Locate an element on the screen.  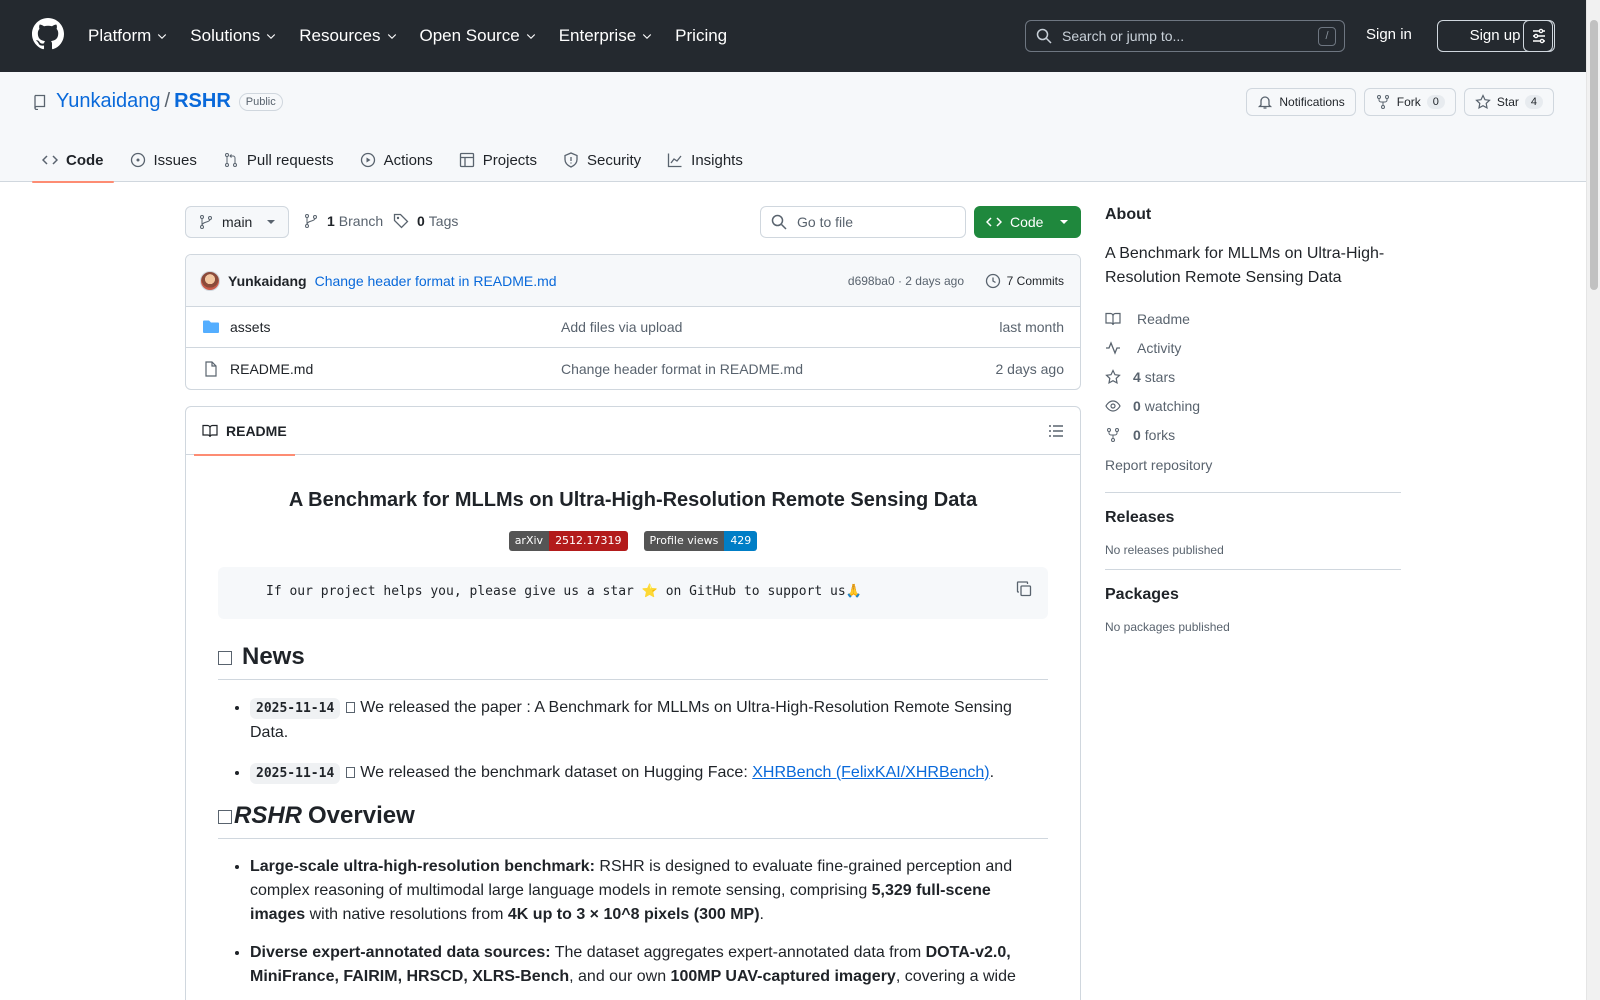
nav-resources: Resources is located at coordinates (348, 36).